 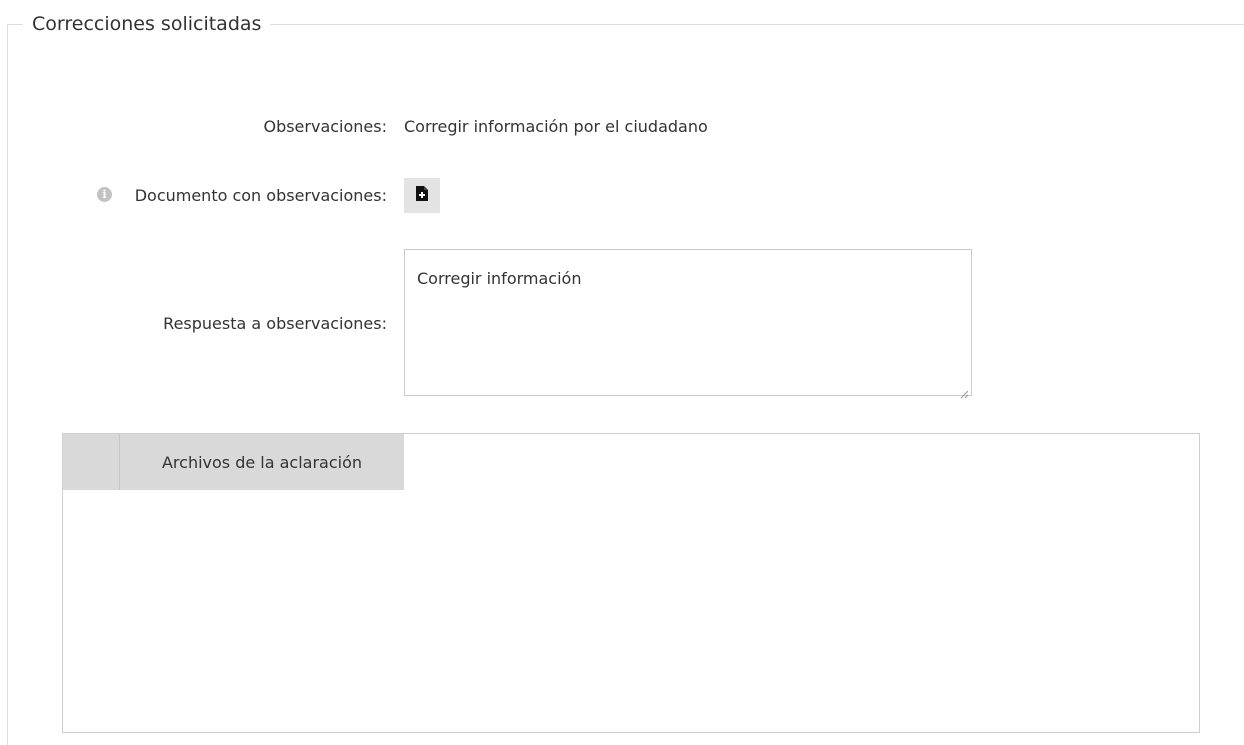 I want to click on archivos-select-column, so click(x=91, y=462).